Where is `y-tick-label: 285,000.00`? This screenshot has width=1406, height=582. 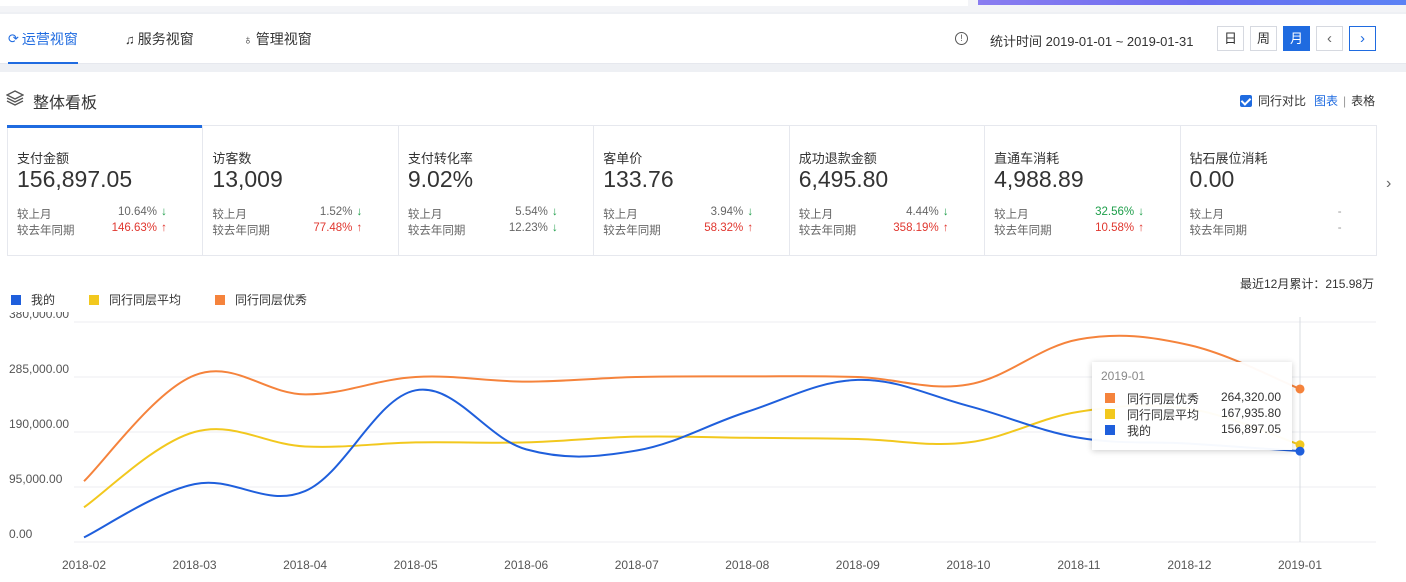
y-tick-label: 285,000.00 is located at coordinates (39, 369).